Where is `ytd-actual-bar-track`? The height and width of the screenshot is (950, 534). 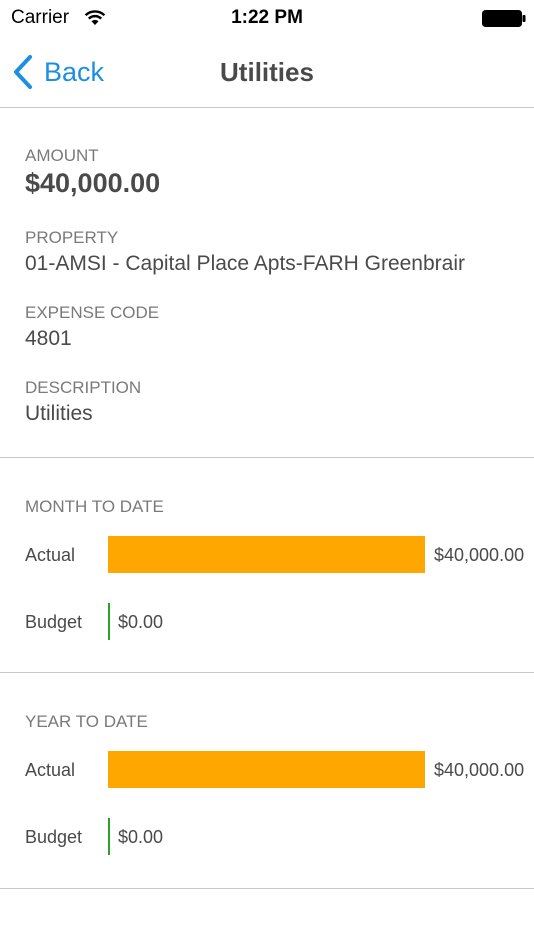
ytd-actual-bar-track is located at coordinates (266, 769).